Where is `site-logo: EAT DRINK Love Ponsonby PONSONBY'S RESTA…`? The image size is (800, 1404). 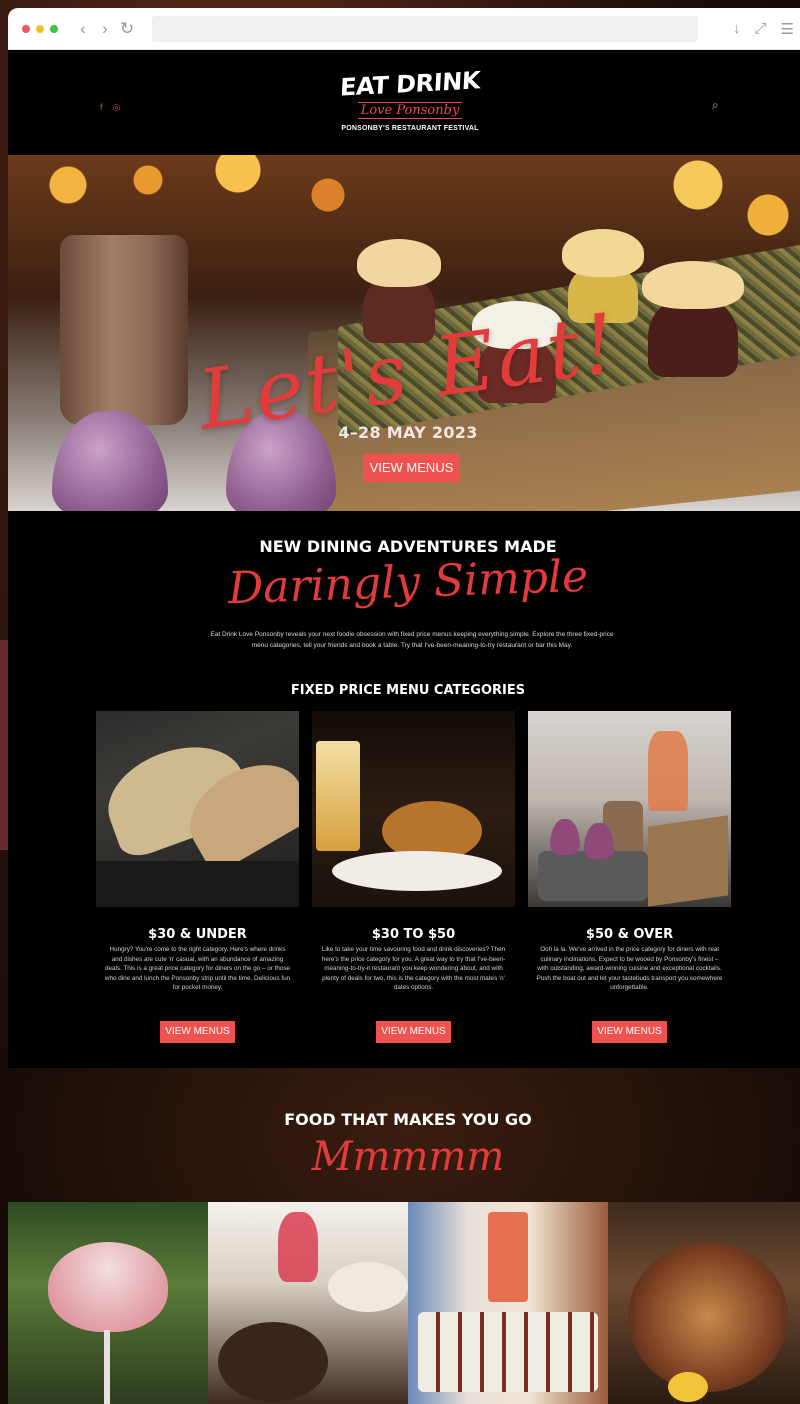 site-logo: EAT DRINK Love Ponsonby PONSONBY'S RESTA… is located at coordinates (409, 99).